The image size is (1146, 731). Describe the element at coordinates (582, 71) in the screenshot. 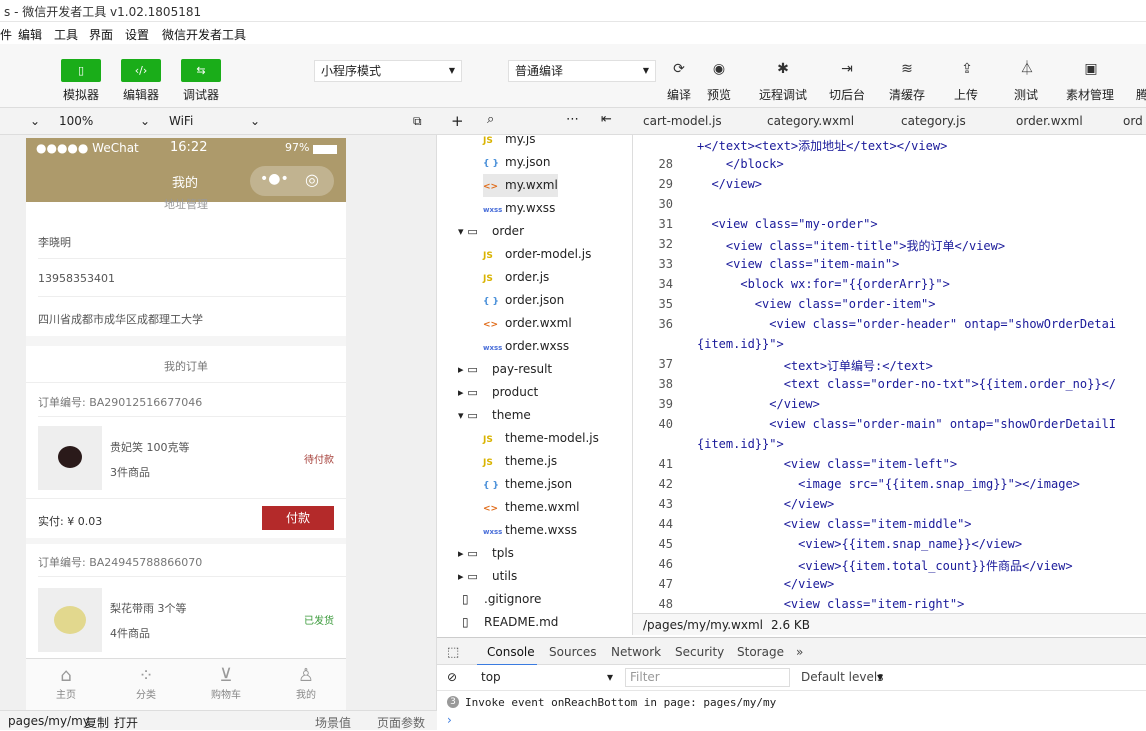

I see `compile-select: 普通编译 ▼` at that location.